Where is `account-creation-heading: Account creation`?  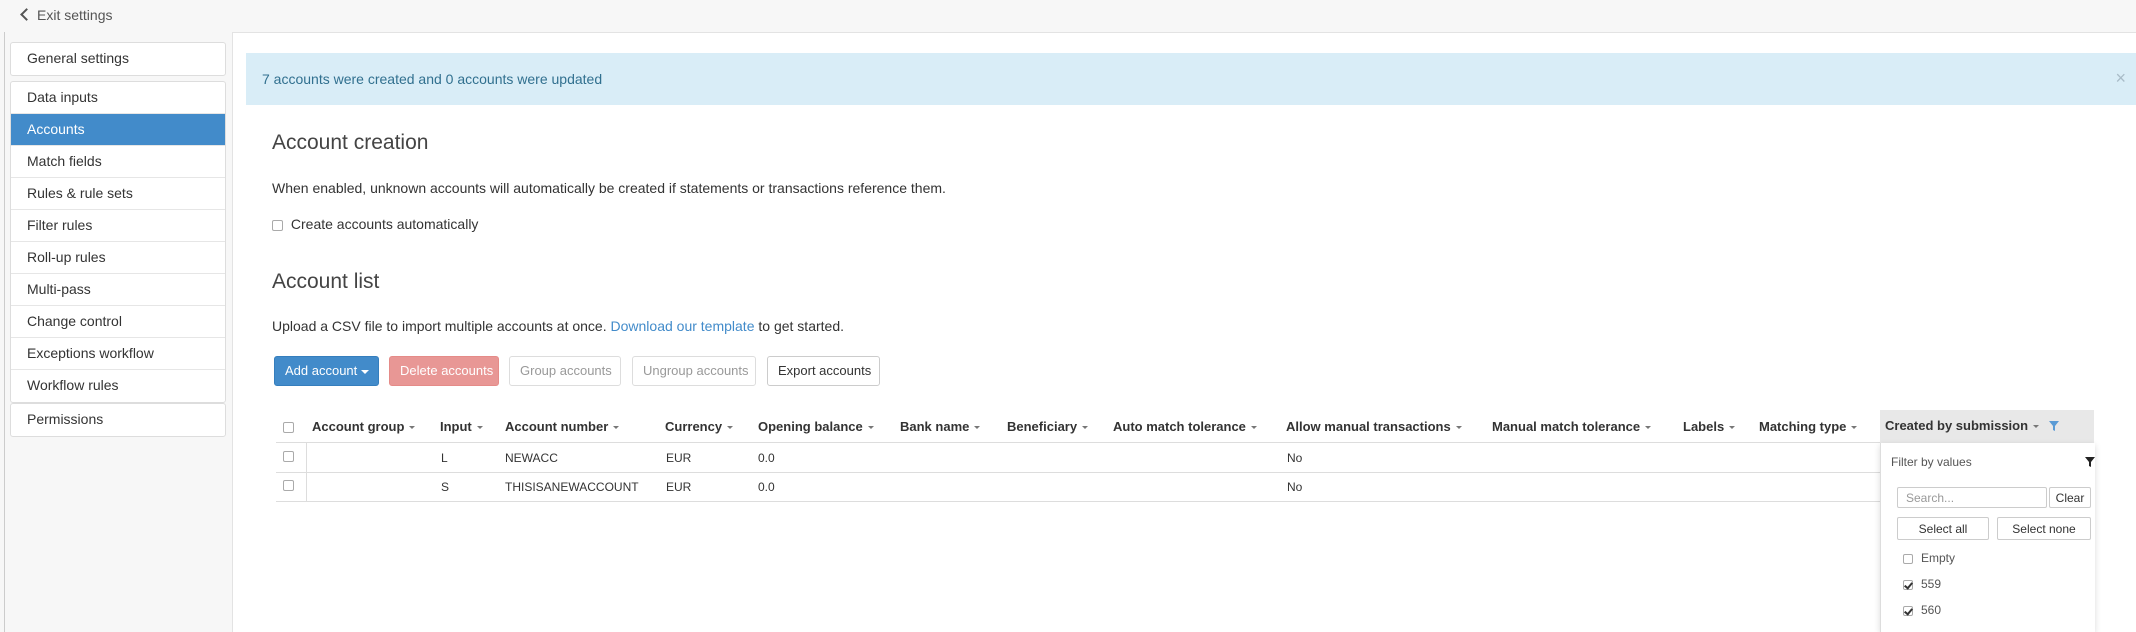
account-creation-heading: Account creation is located at coordinates (350, 142).